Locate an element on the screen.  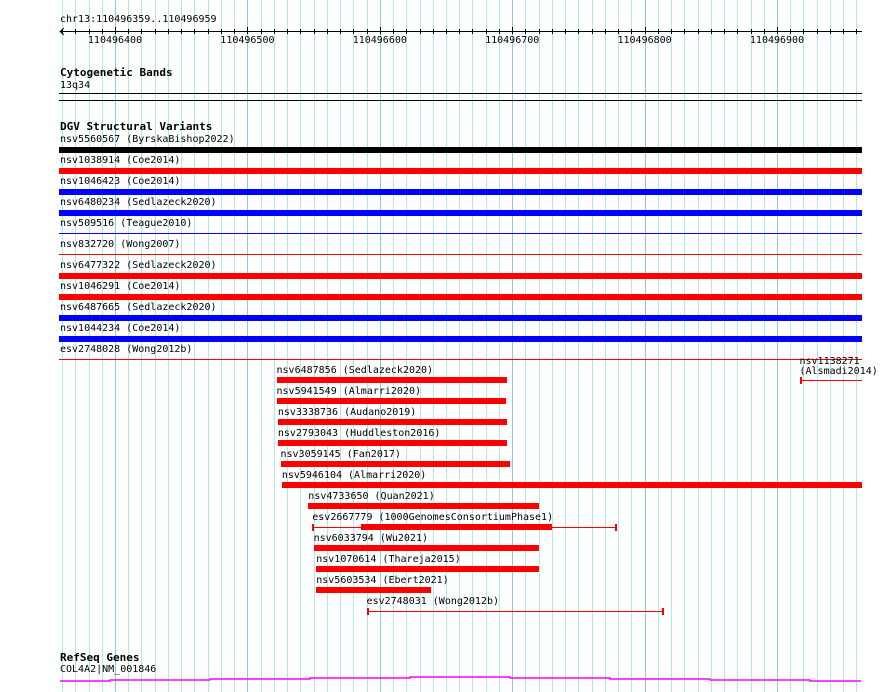
variant-label: nsv5946104 (Almarri2020) is located at coordinates (354, 476).